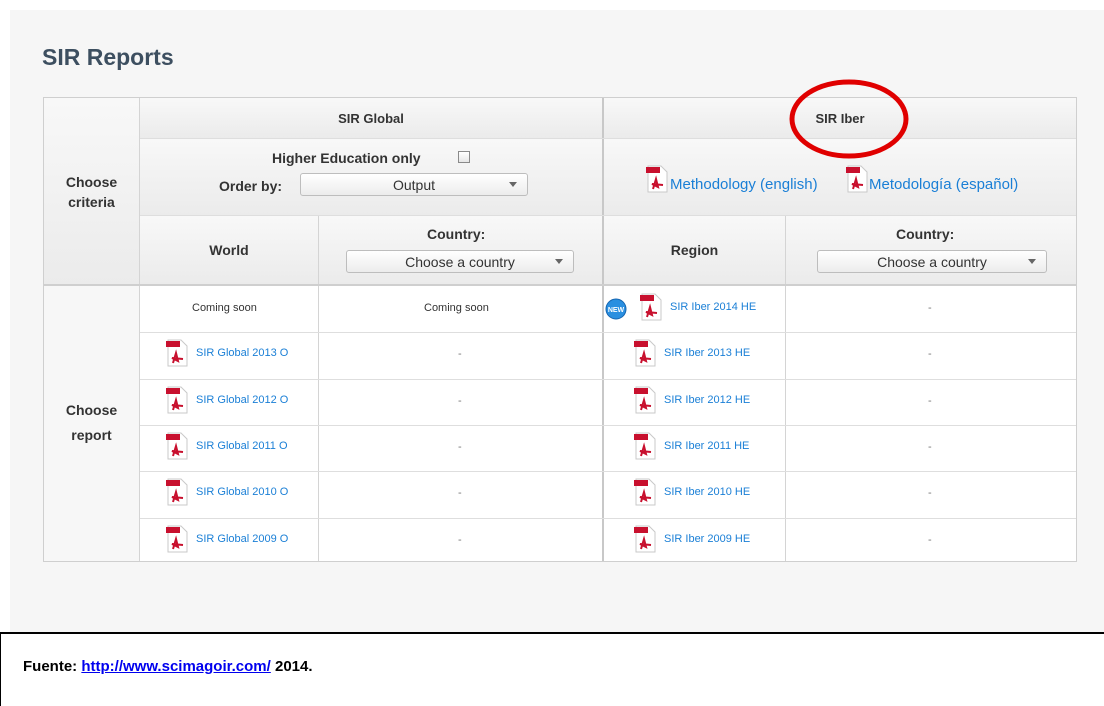 This screenshot has height=706, width=1104. I want to click on choose-criteria-cell: Choose criteria, so click(91, 191).